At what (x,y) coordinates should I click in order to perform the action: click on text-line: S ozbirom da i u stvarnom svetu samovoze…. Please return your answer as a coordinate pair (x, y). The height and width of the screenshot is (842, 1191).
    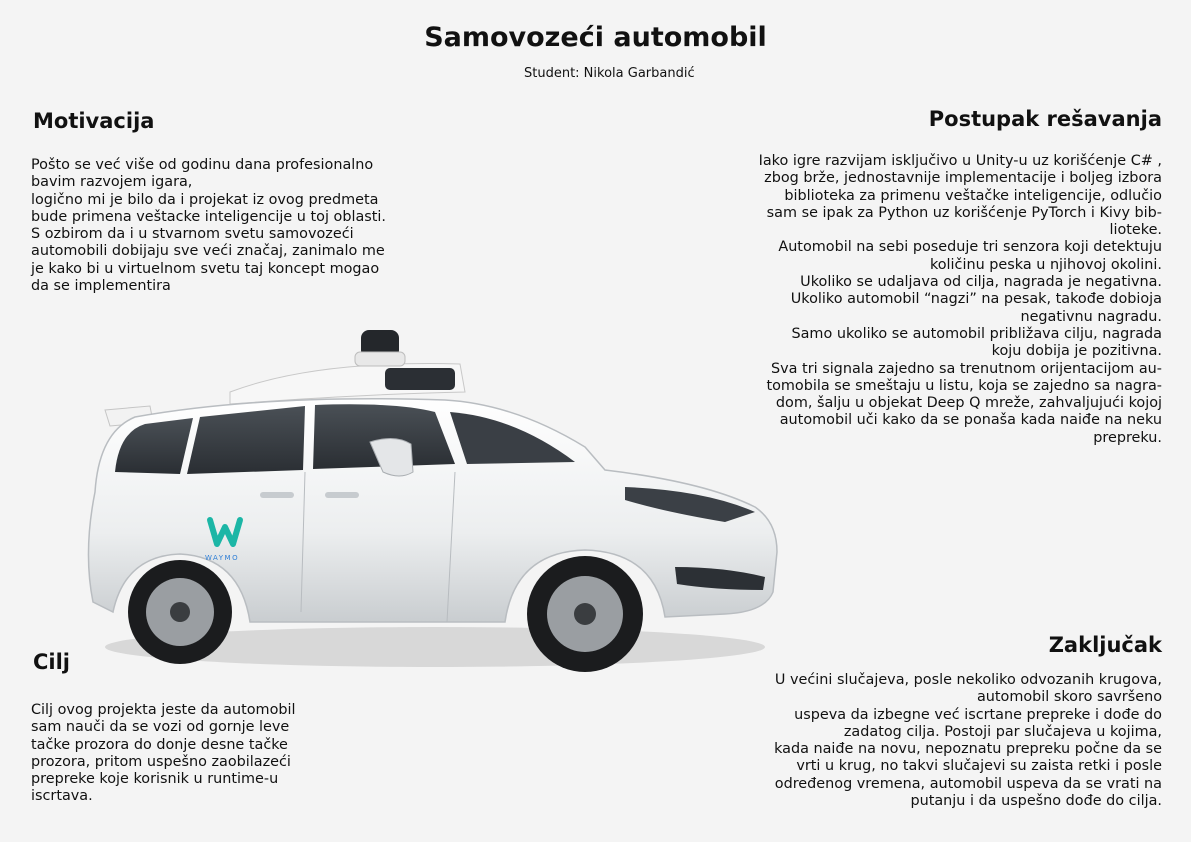
    Looking at the image, I should click on (192, 234).